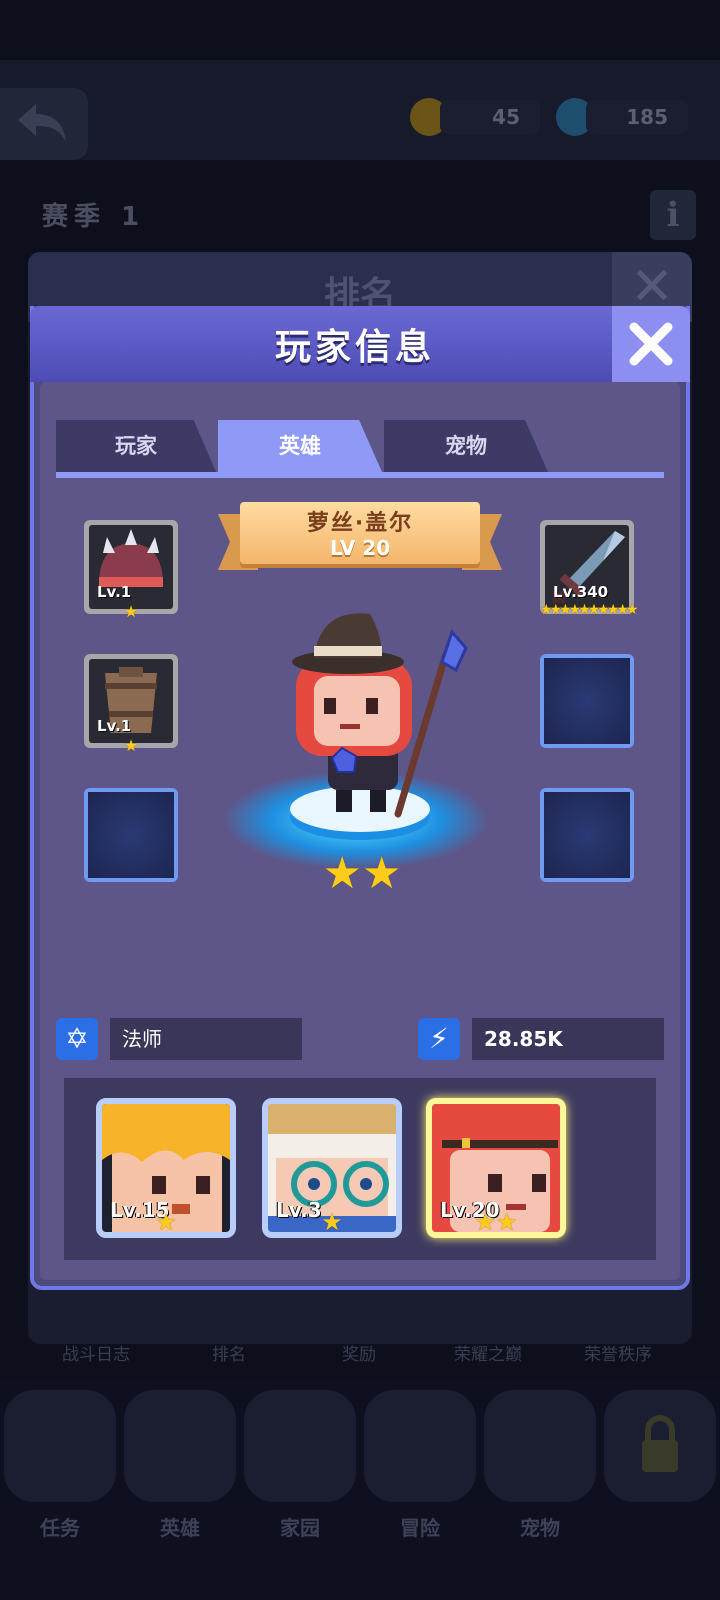 The height and width of the screenshot is (1600, 720). What do you see at coordinates (96, 1352) in the screenshot?
I see `tab-battle-log: 战斗日志` at bounding box center [96, 1352].